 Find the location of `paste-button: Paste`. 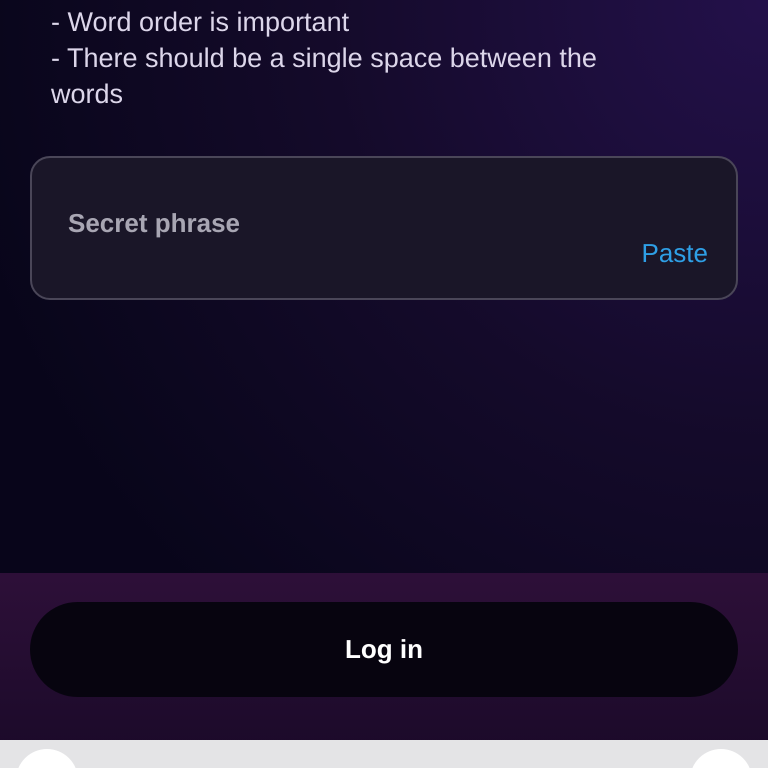

paste-button: Paste is located at coordinates (675, 253).